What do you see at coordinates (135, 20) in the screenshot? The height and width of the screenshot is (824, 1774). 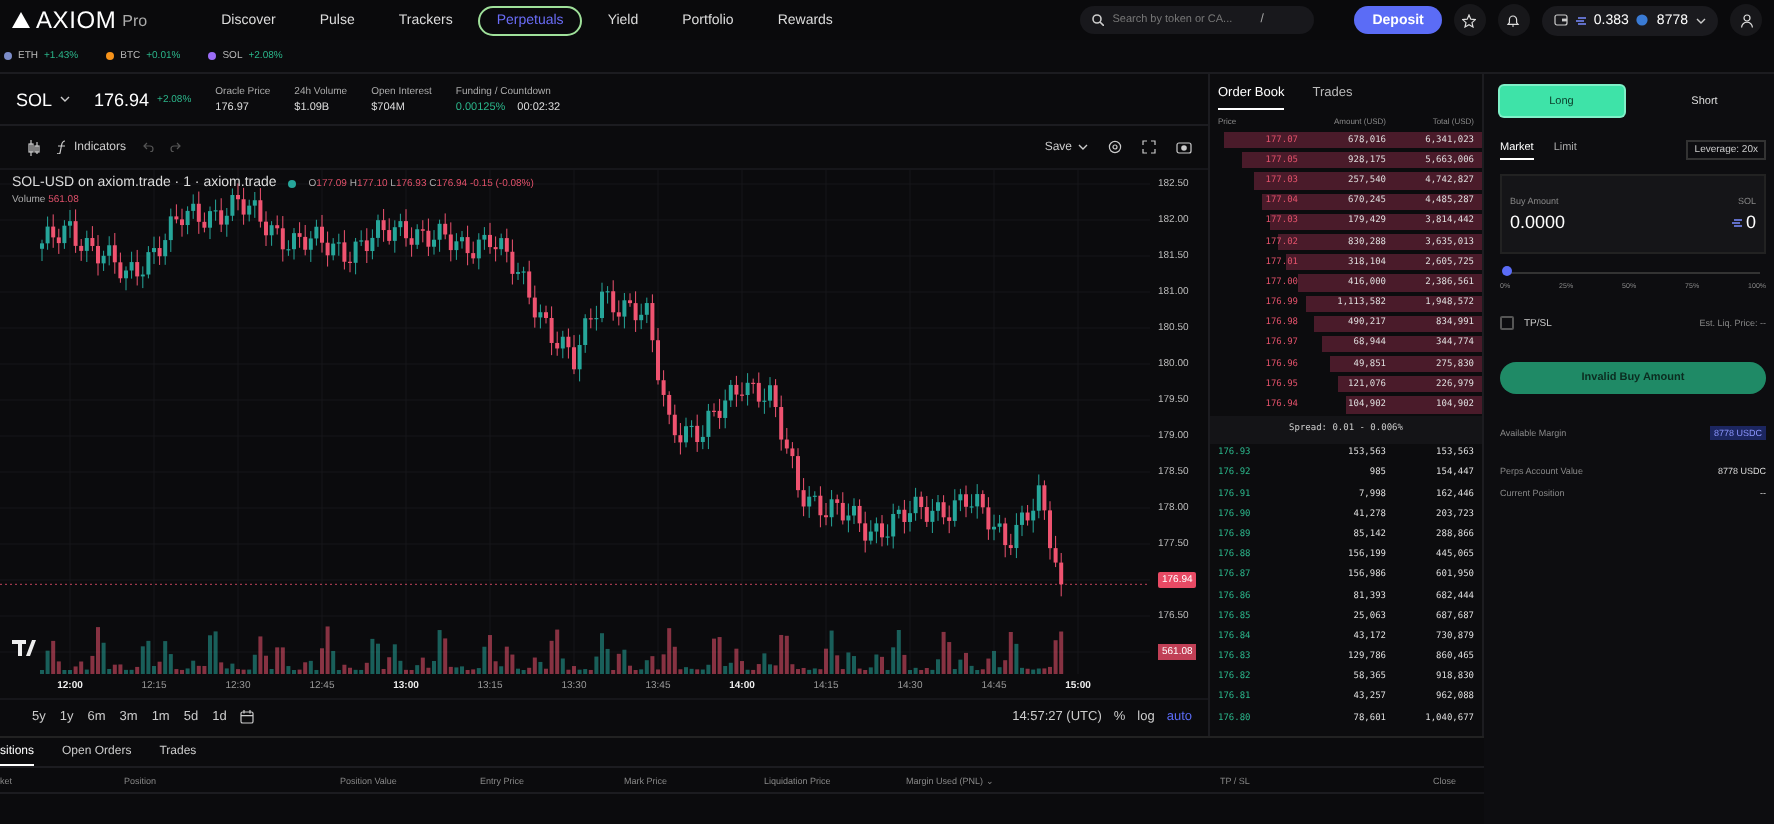 I see `logo-suffix: Pro` at bounding box center [135, 20].